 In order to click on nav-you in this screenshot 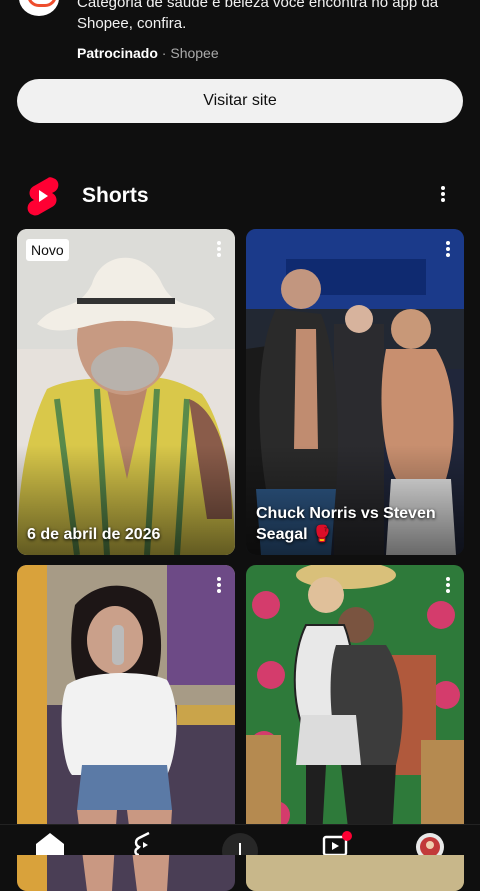, I will do `click(430, 845)`.